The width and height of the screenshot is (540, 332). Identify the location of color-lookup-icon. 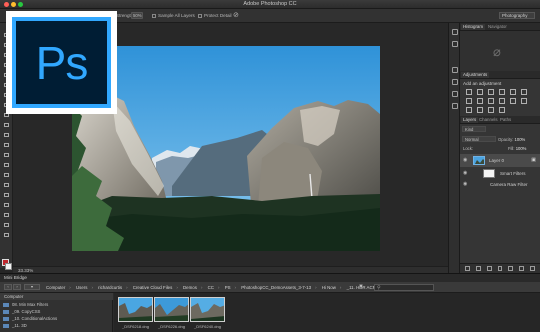
(513, 101).